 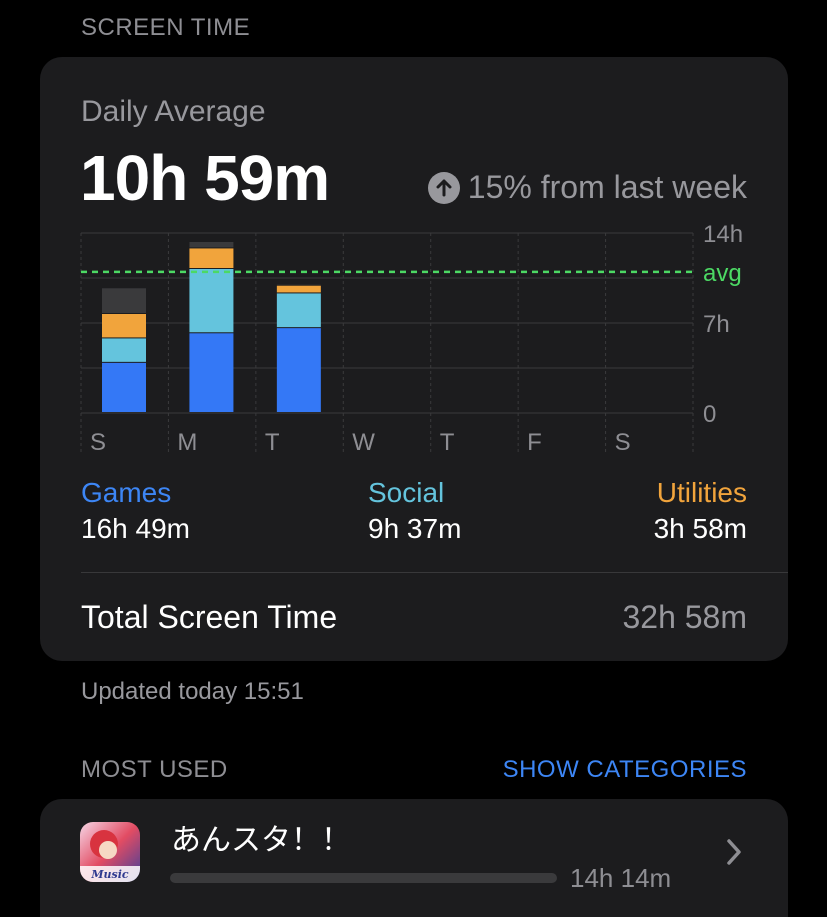 I want to click on category-name: Social, so click(x=406, y=492).